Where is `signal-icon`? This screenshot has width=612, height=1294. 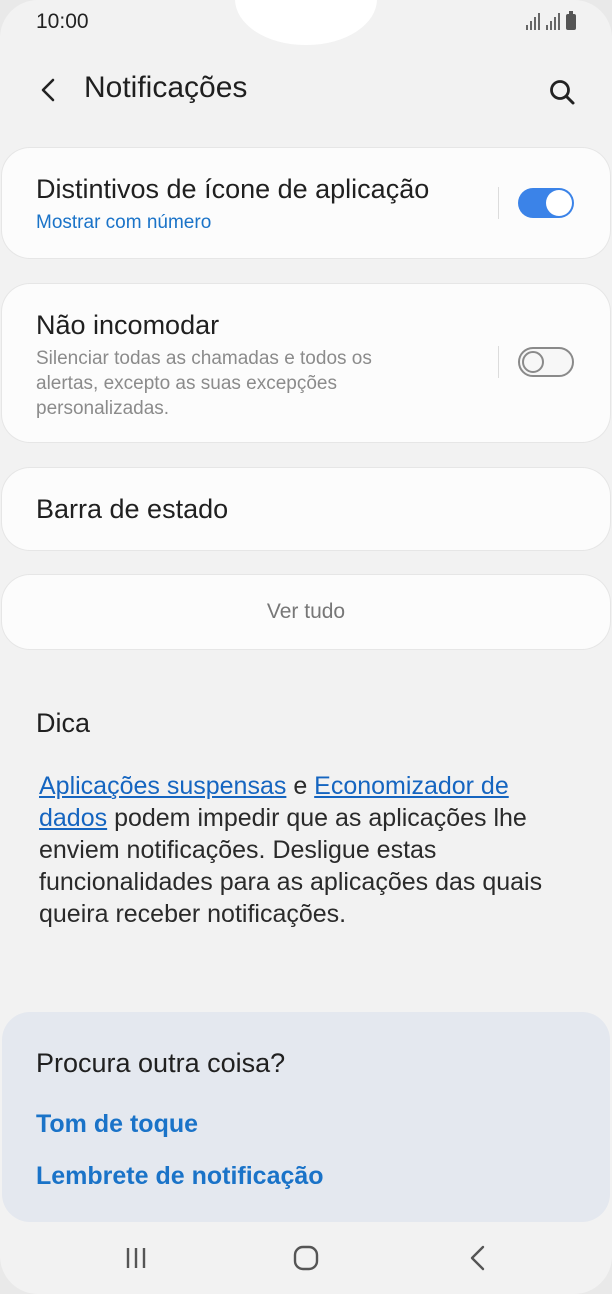 signal-icon is located at coordinates (533, 21).